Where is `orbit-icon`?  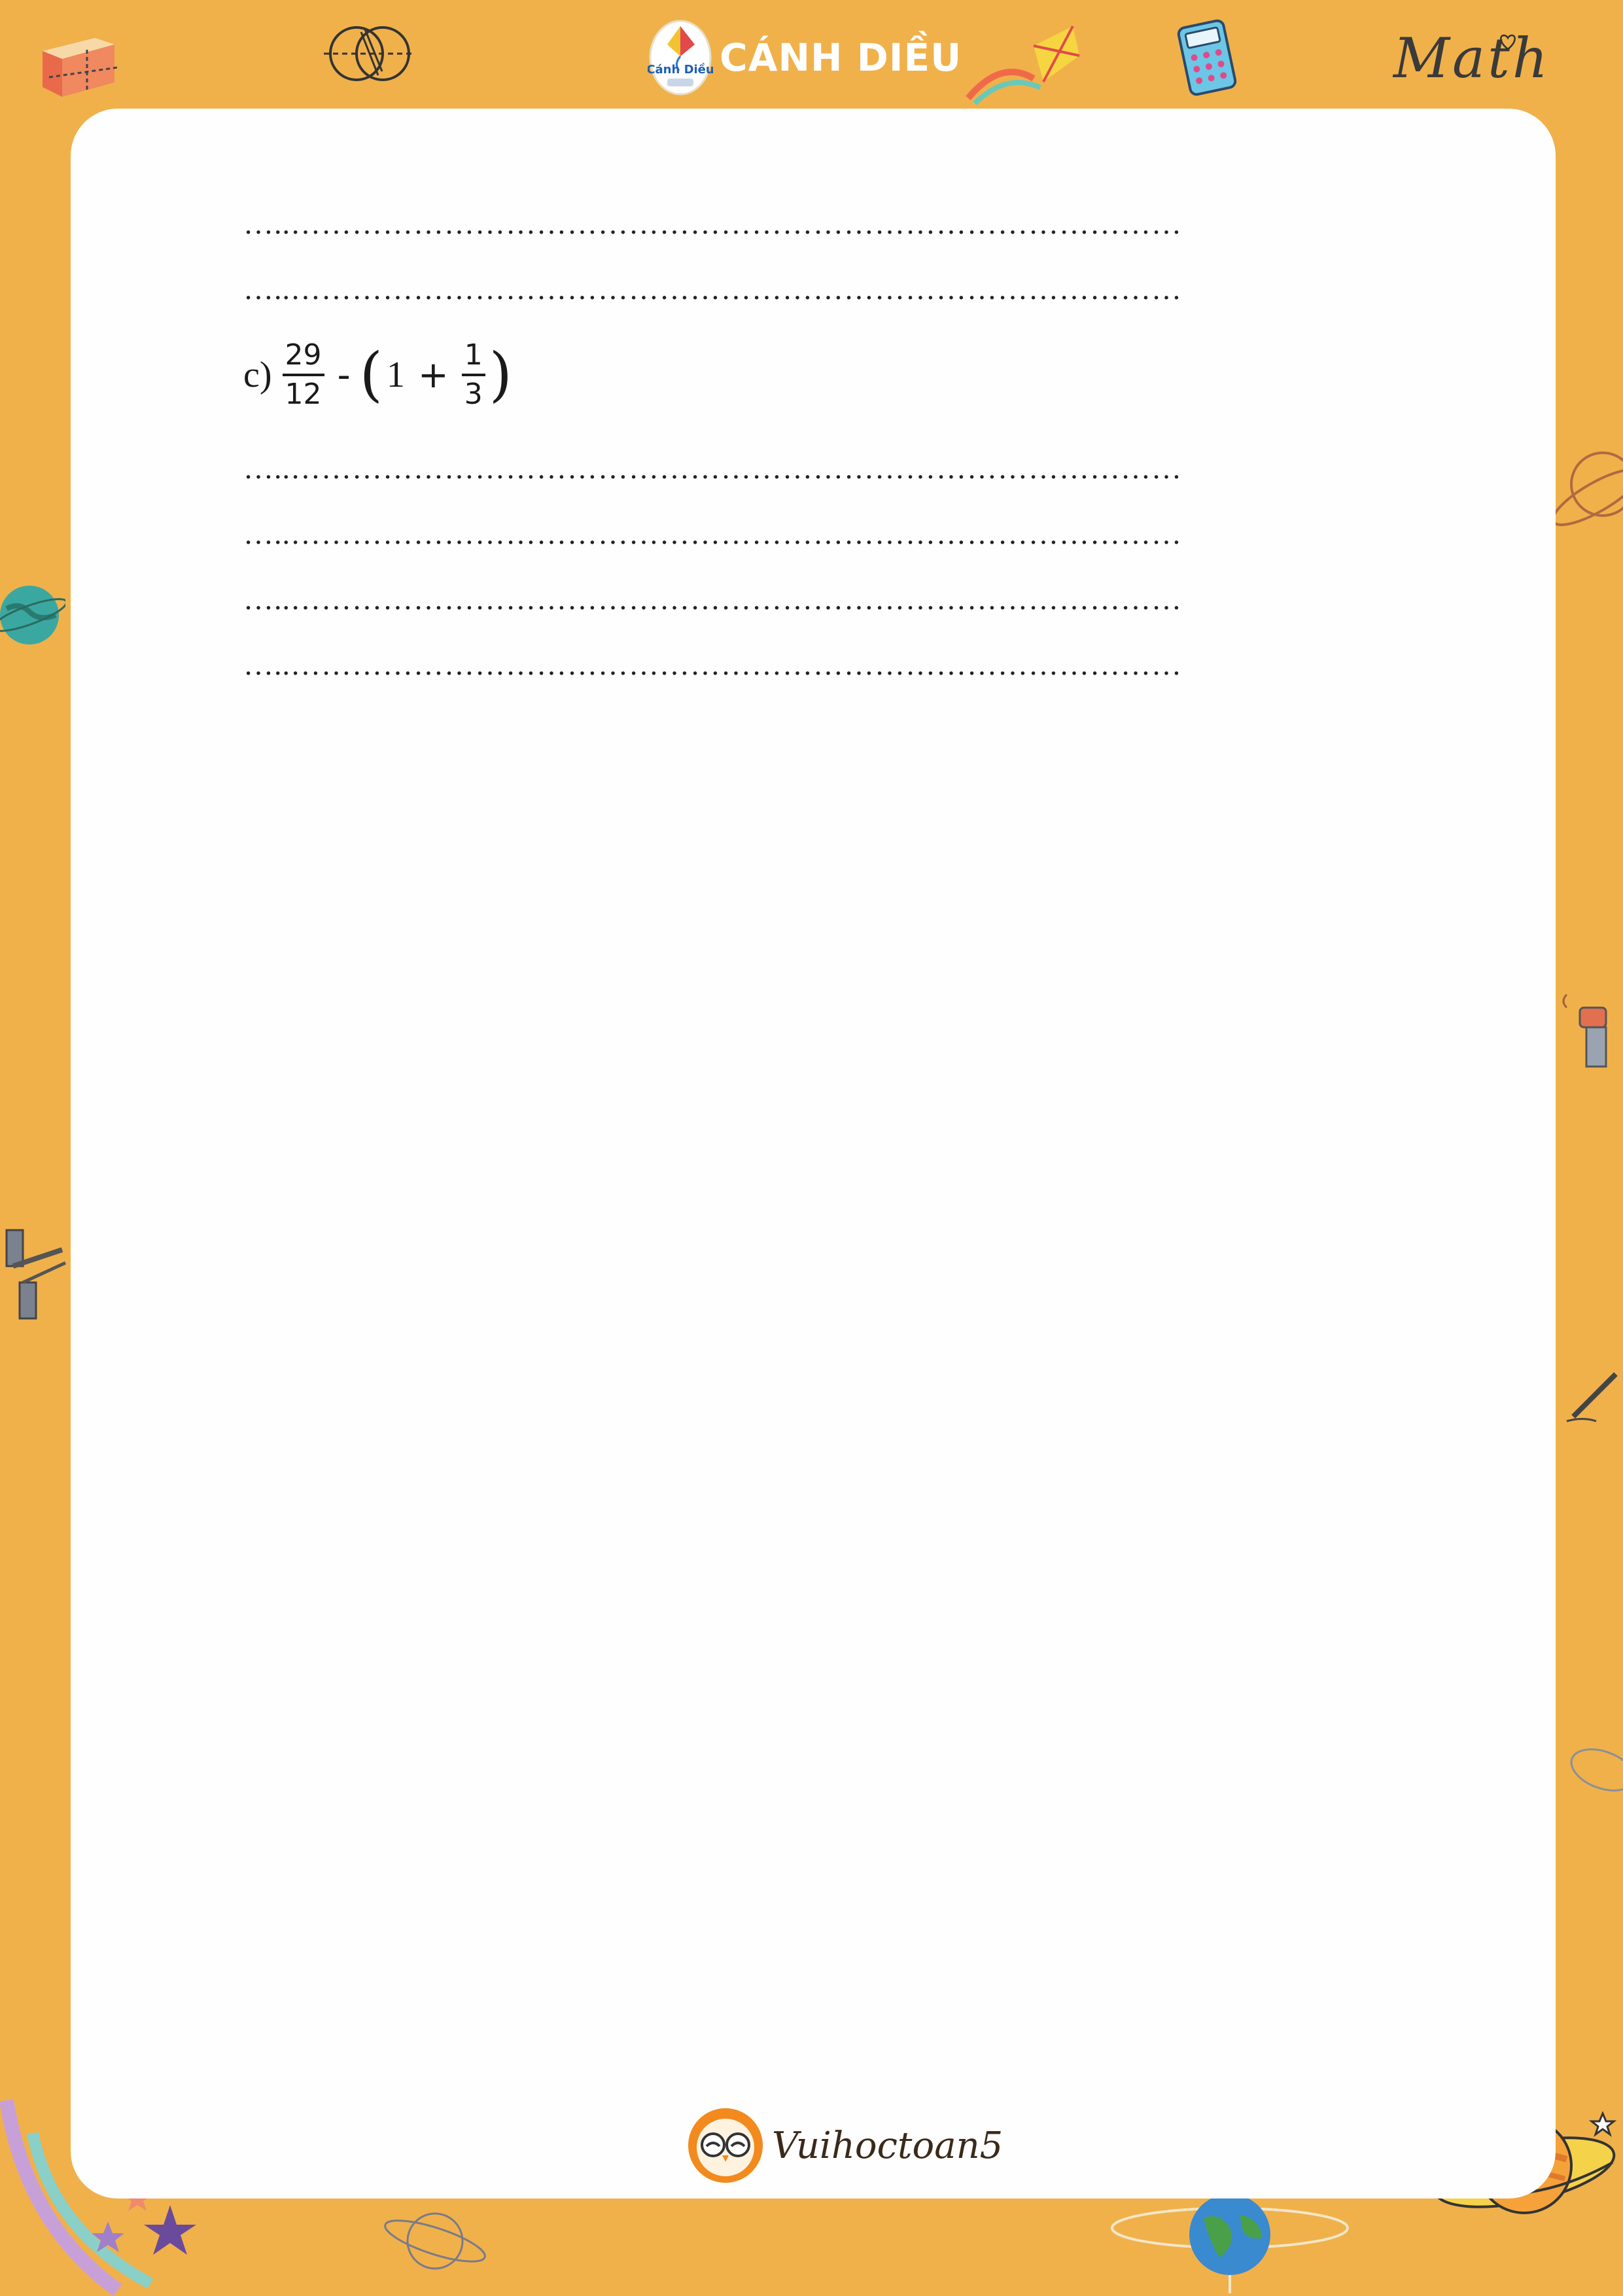 orbit-icon is located at coordinates (1597, 1770).